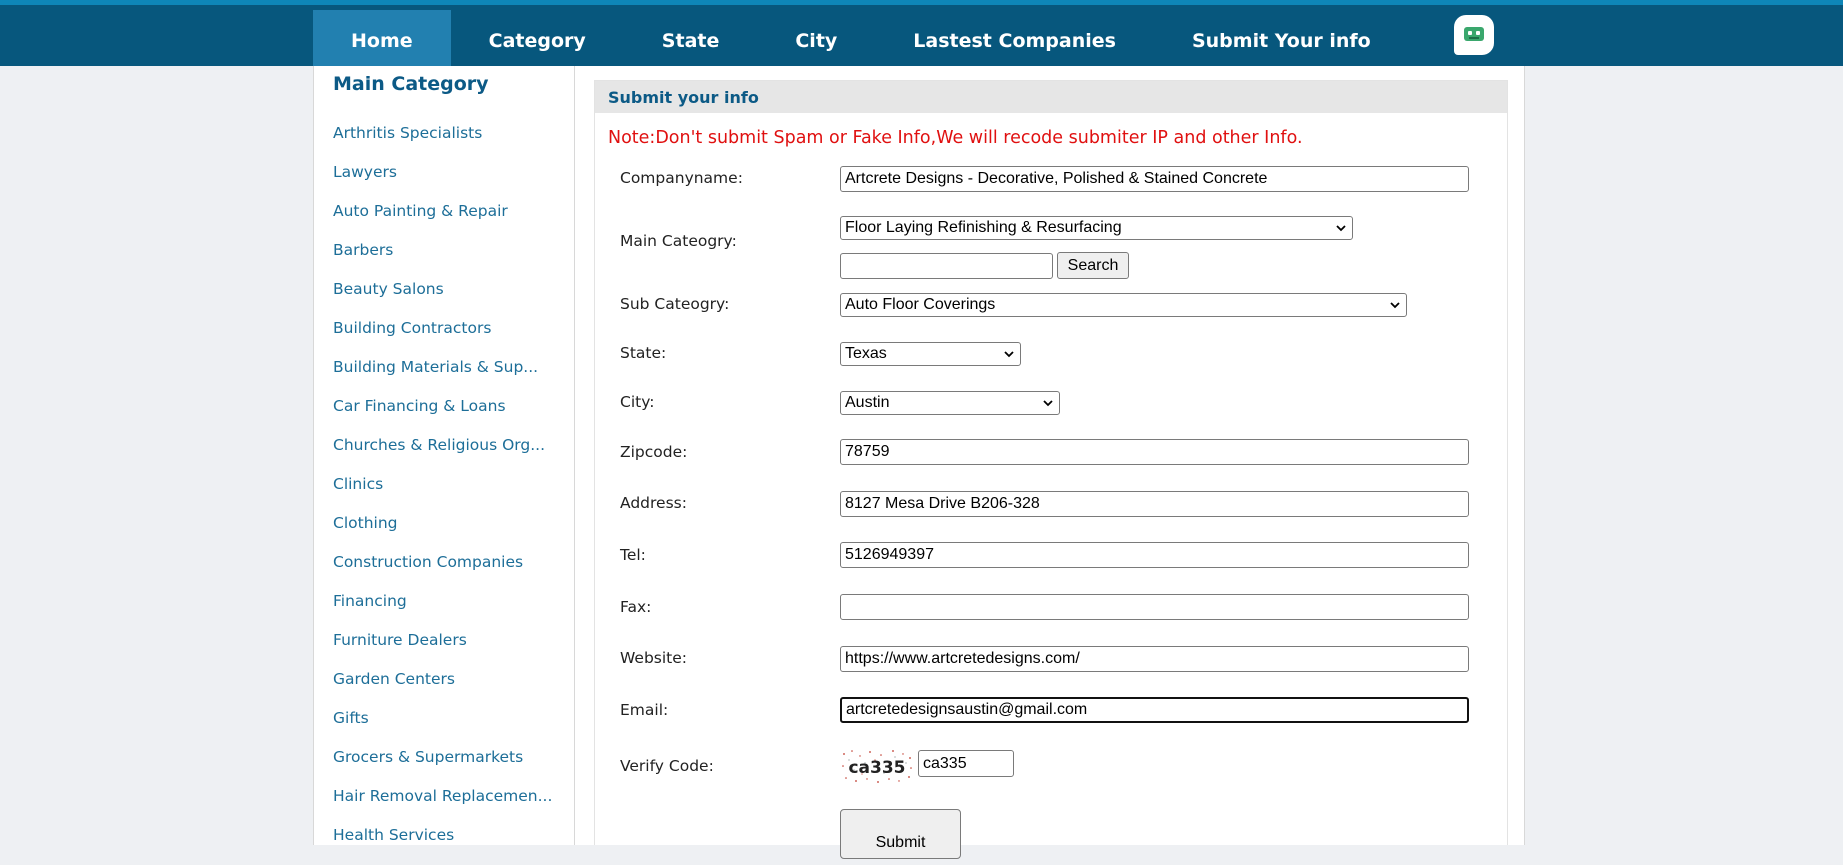 The width and height of the screenshot is (1843, 865). I want to click on category-link: Car Financing & Loans, so click(442, 416).